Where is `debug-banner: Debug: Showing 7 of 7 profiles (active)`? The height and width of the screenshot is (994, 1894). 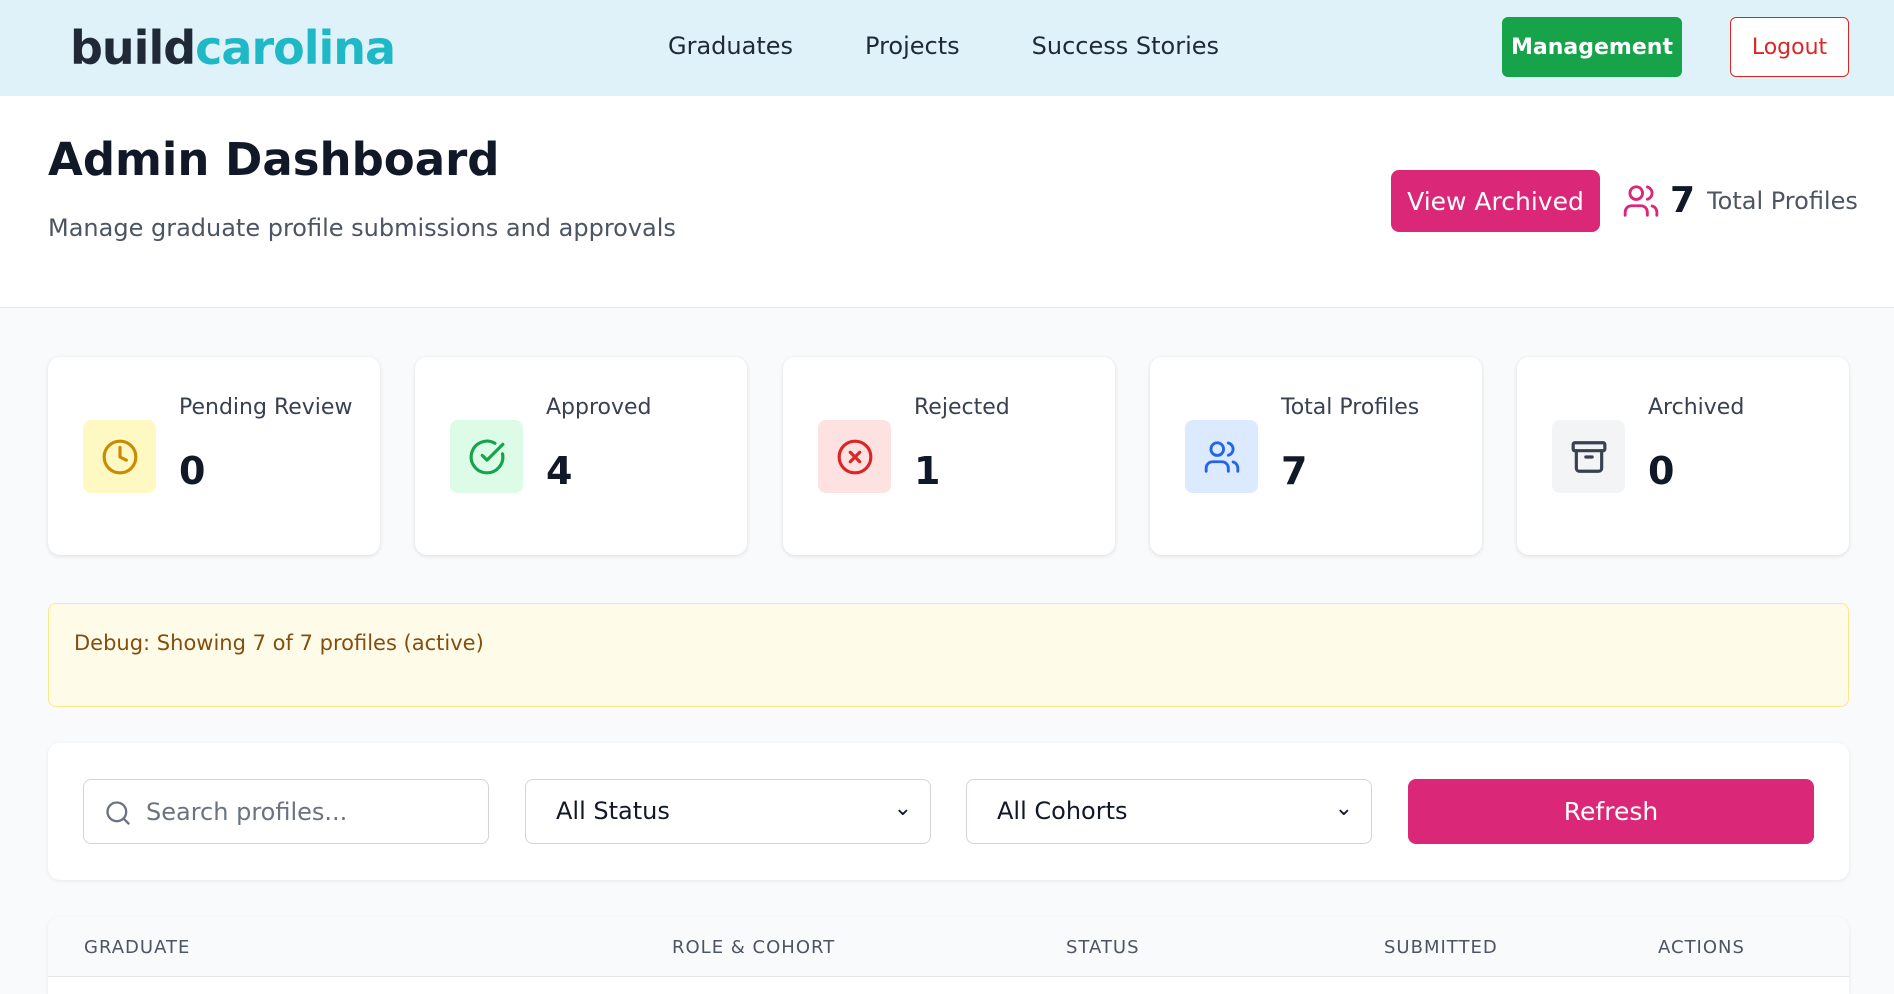 debug-banner: Debug: Showing 7 of 7 profiles (active) is located at coordinates (948, 655).